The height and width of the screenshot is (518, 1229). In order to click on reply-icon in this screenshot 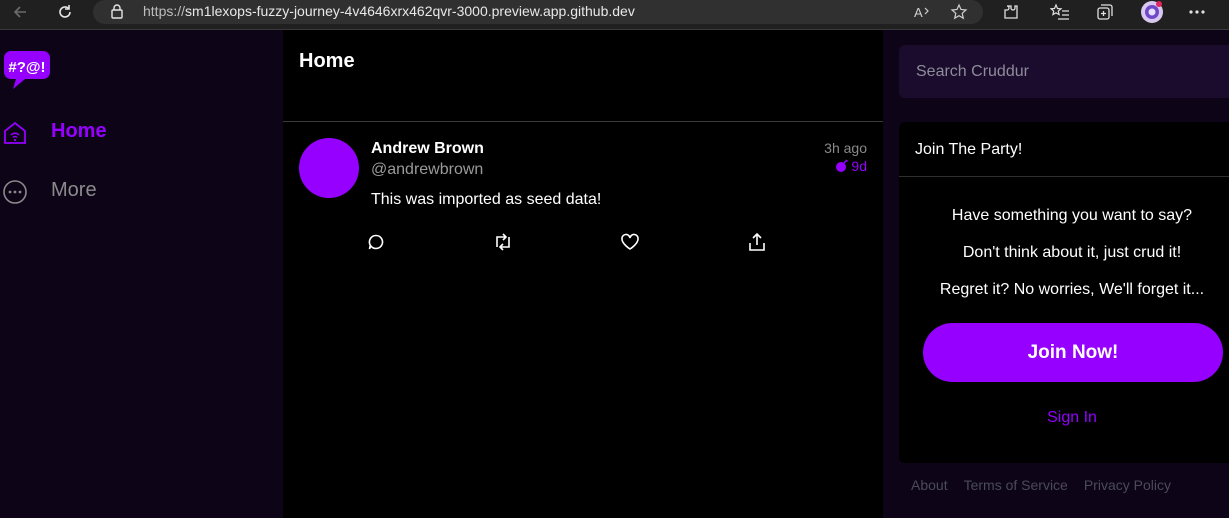, I will do `click(376, 242)`.